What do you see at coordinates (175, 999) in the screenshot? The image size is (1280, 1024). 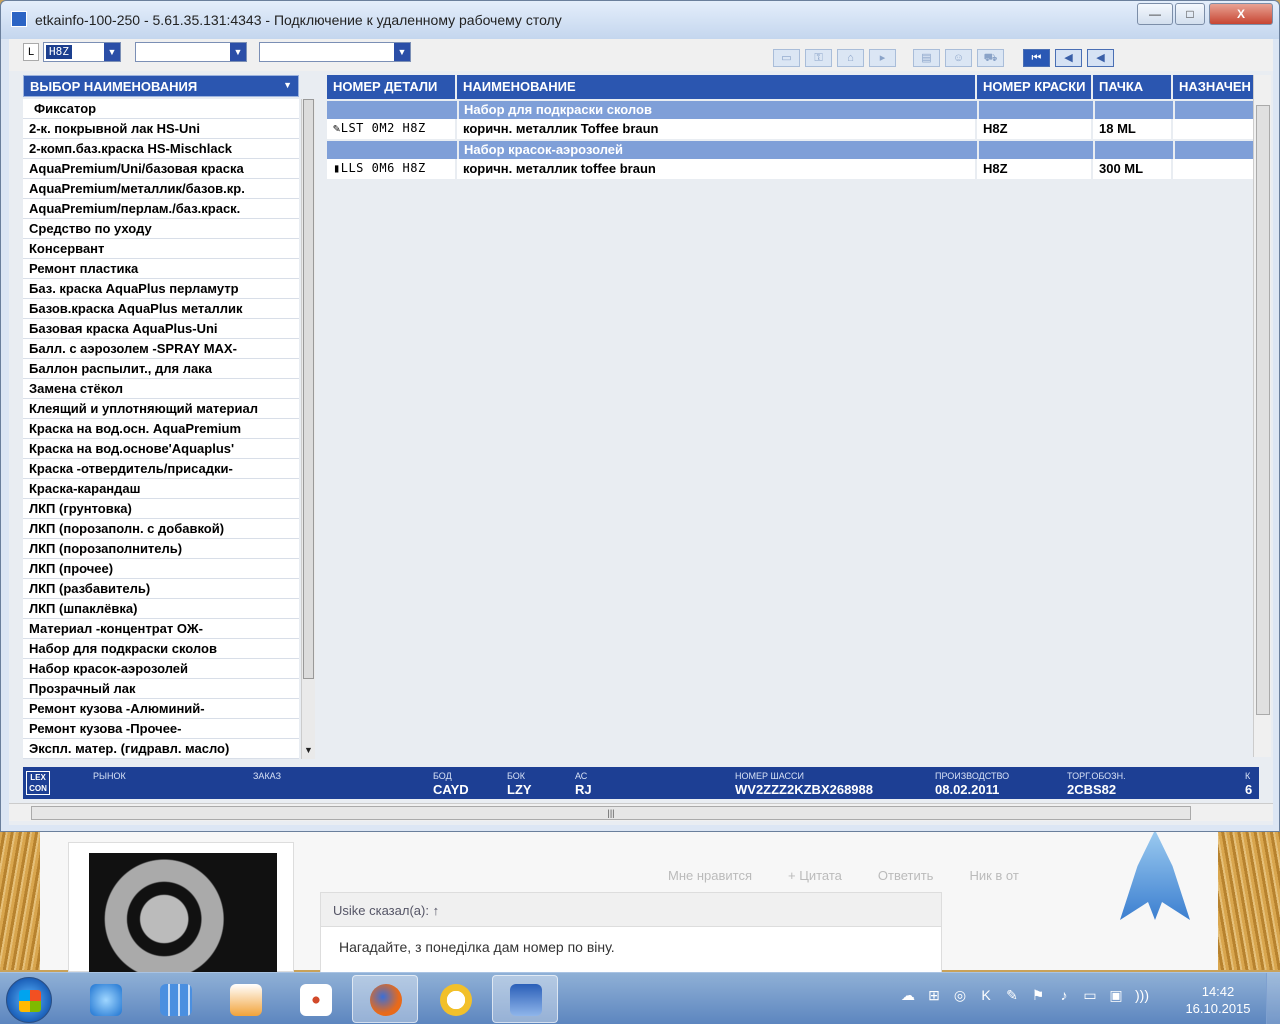 I see `taskbar-app-blocks` at bounding box center [175, 999].